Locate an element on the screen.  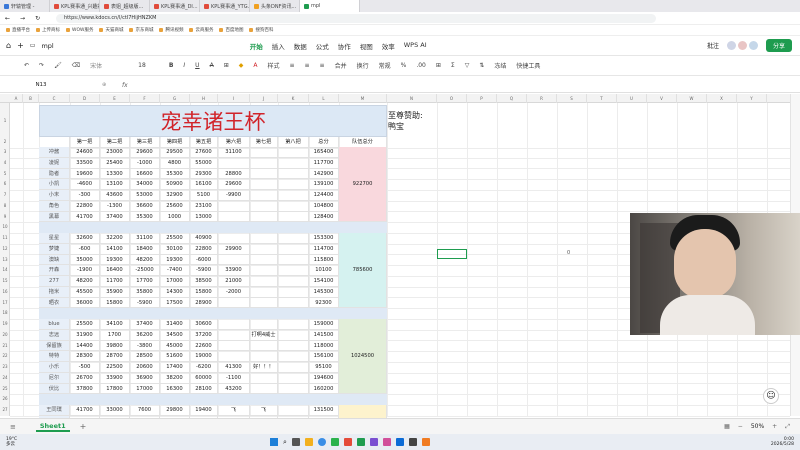
score-cell: 13000 is located at coordinates (204, 217).